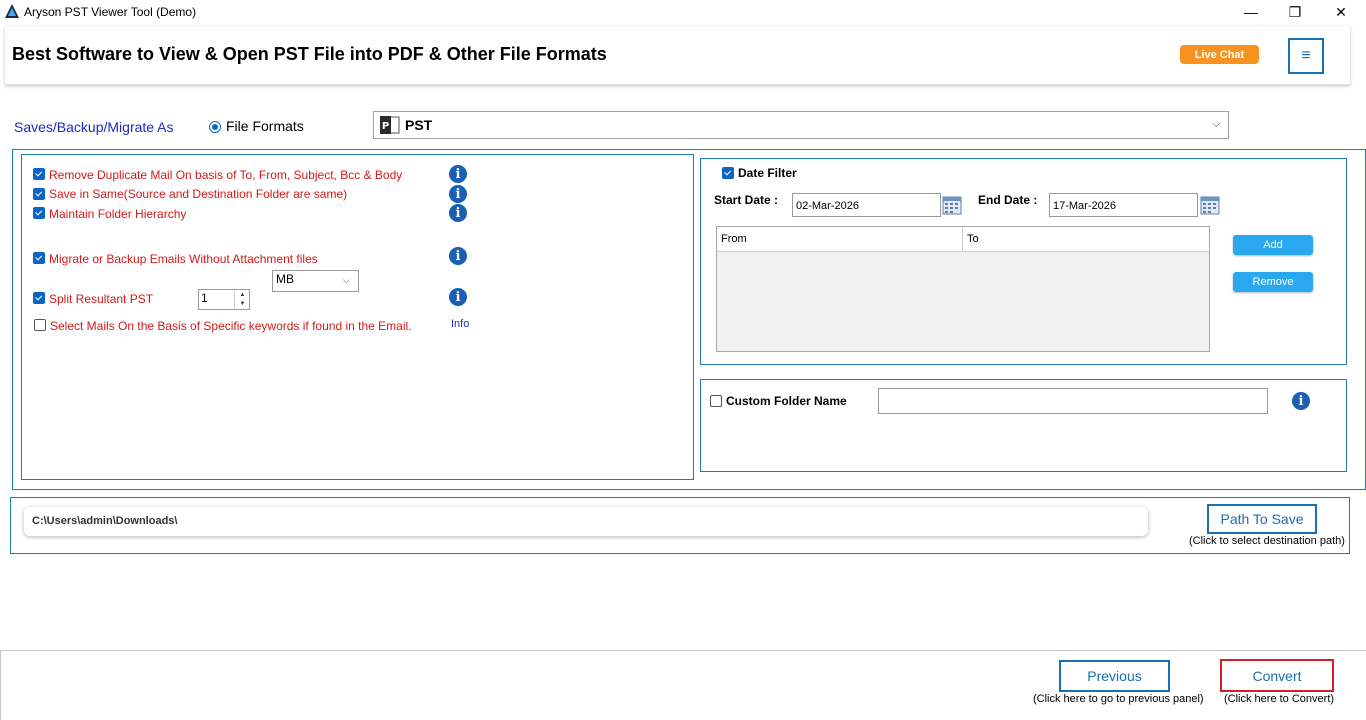  Describe the element at coordinates (265, 126) in the screenshot. I see `file-formats-radio-label: File Formats` at that location.